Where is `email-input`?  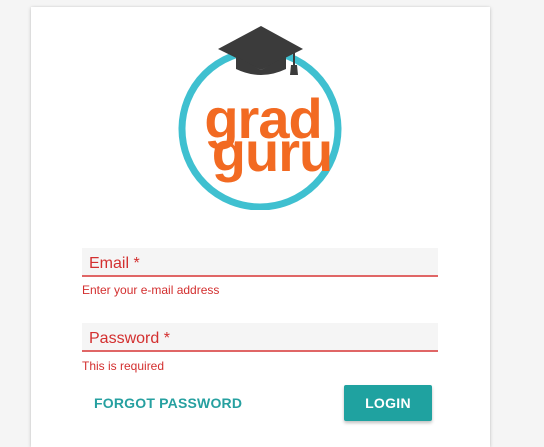
email-input is located at coordinates (260, 261).